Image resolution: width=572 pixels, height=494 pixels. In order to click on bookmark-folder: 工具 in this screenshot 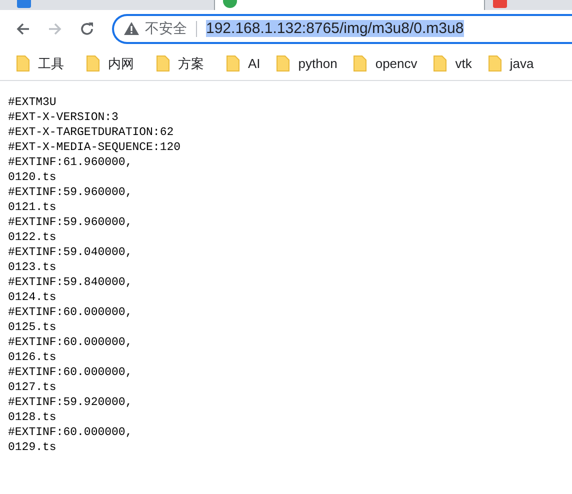, I will do `click(40, 63)`.